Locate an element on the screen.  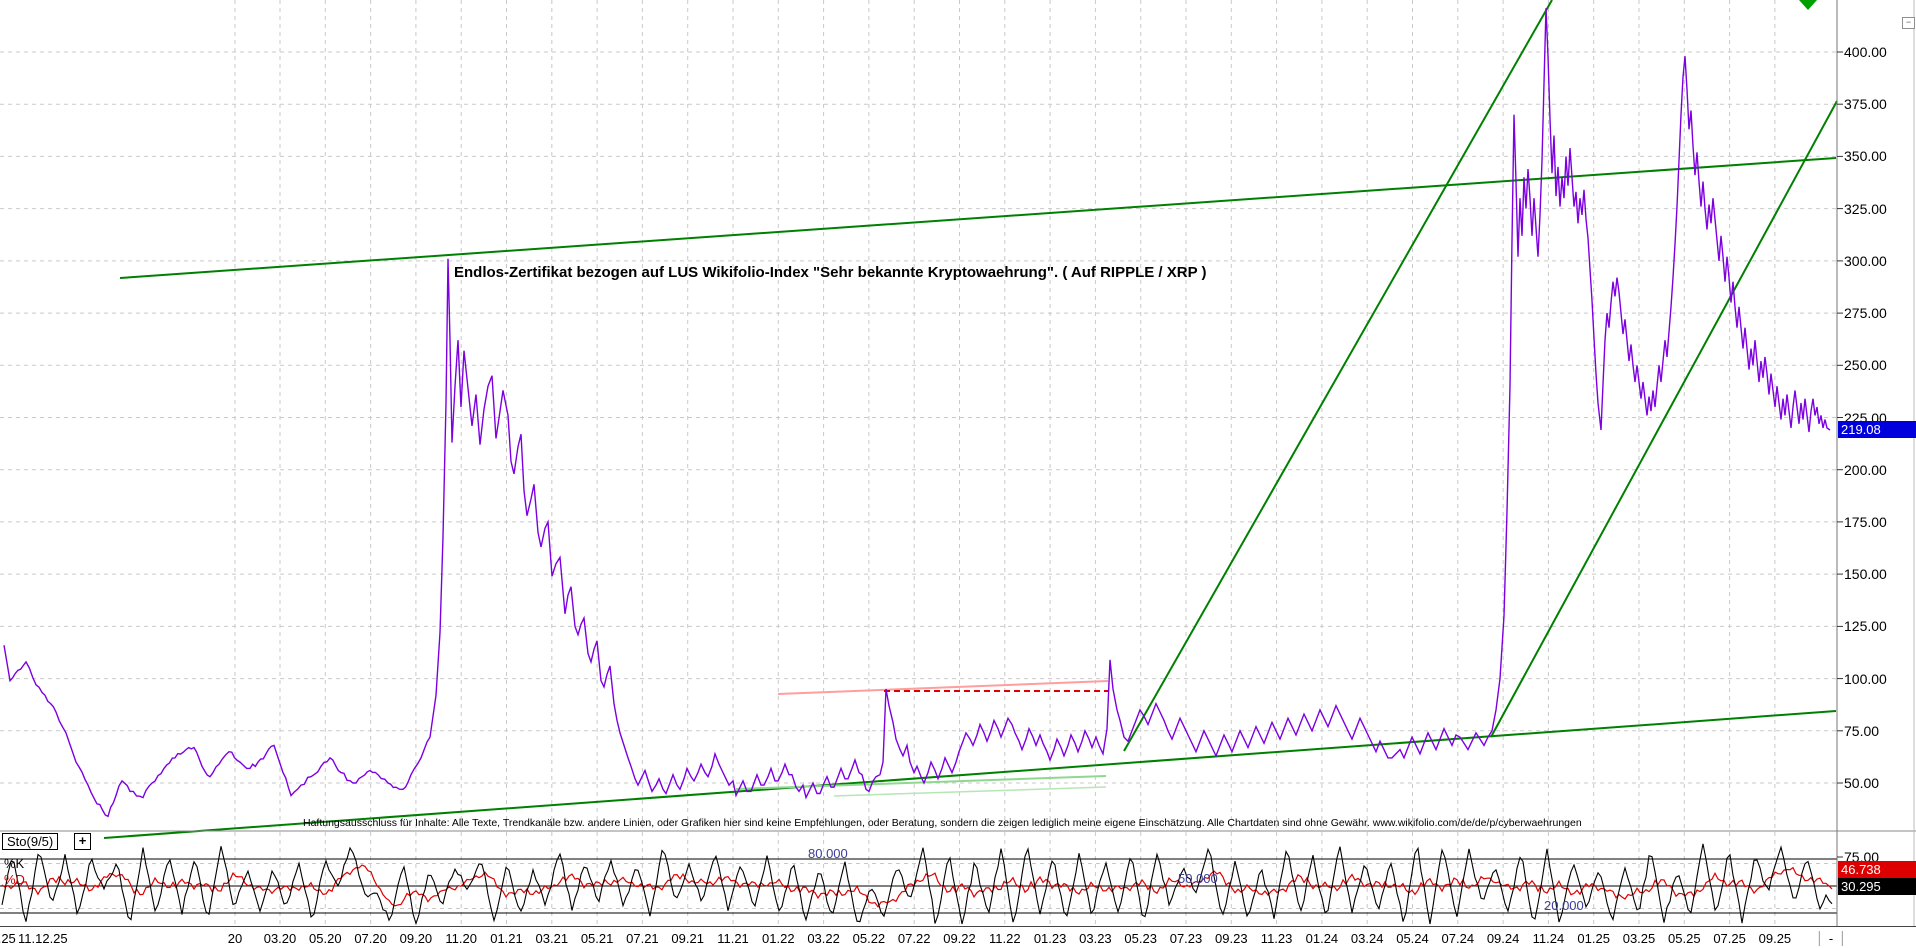
x-axis-label: 05.23 is located at coordinates (1140, 938).